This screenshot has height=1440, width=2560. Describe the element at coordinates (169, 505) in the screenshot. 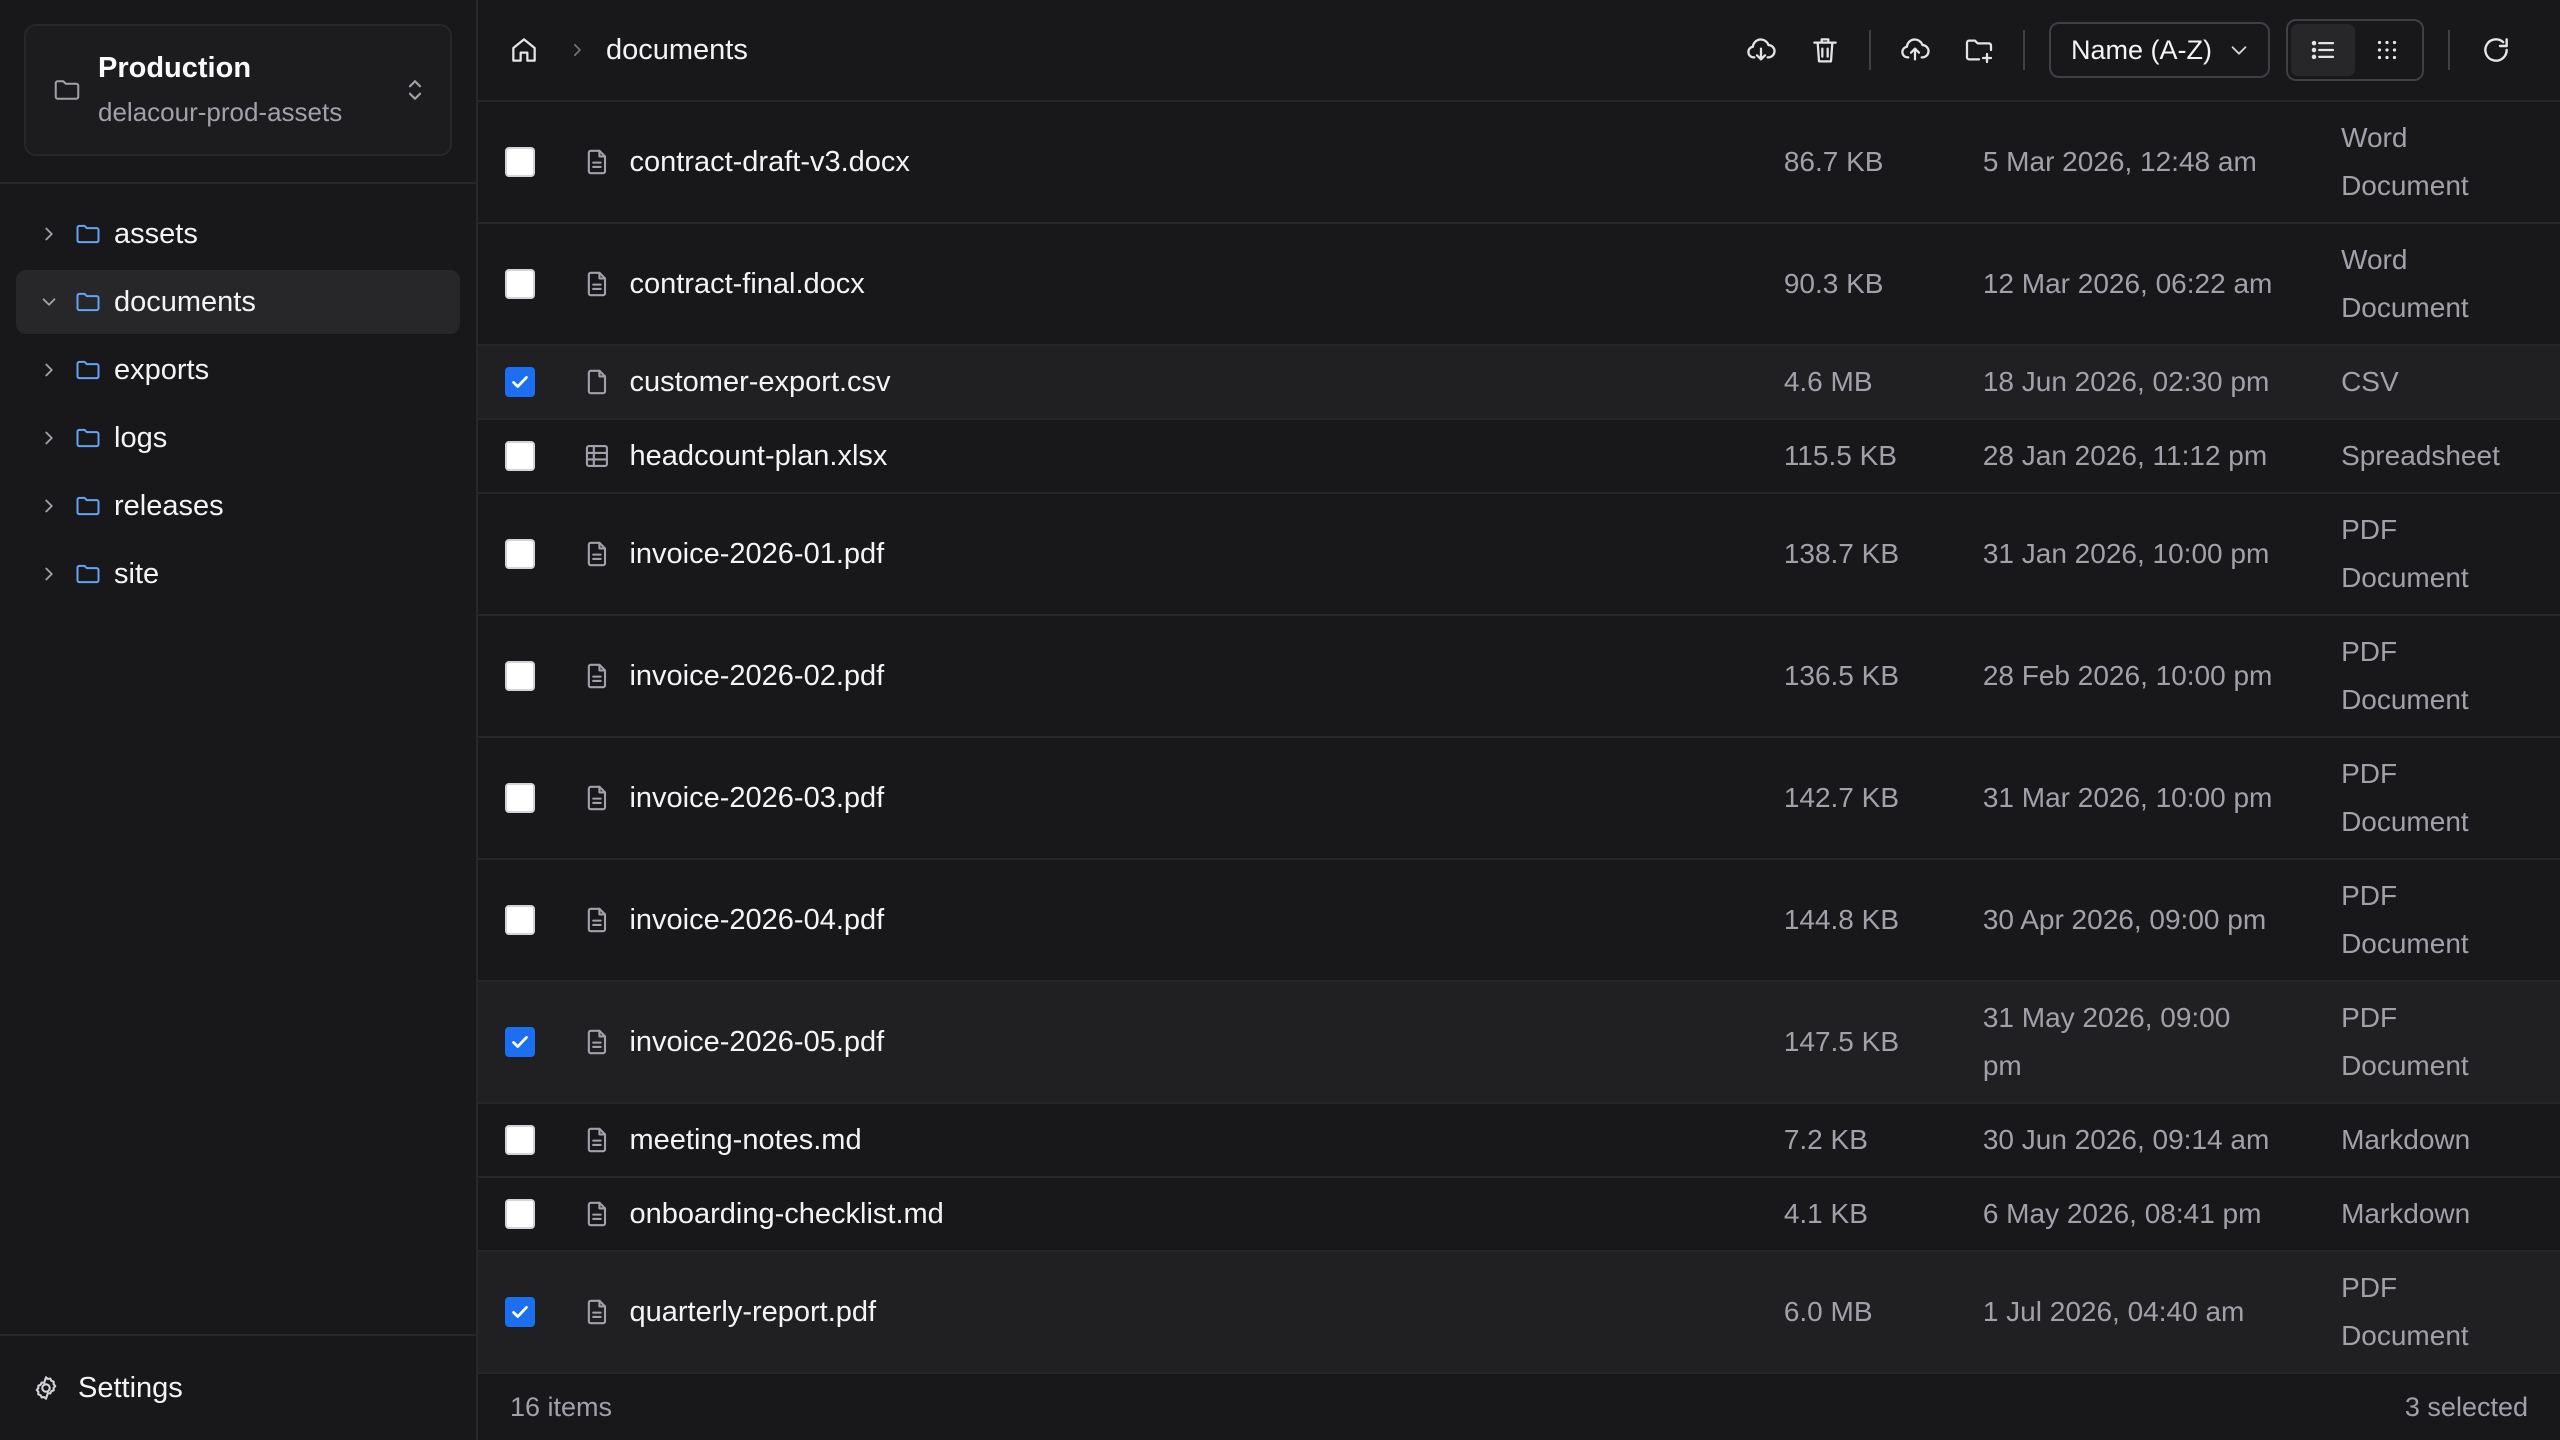

I see `tree-item-label: releases` at that location.